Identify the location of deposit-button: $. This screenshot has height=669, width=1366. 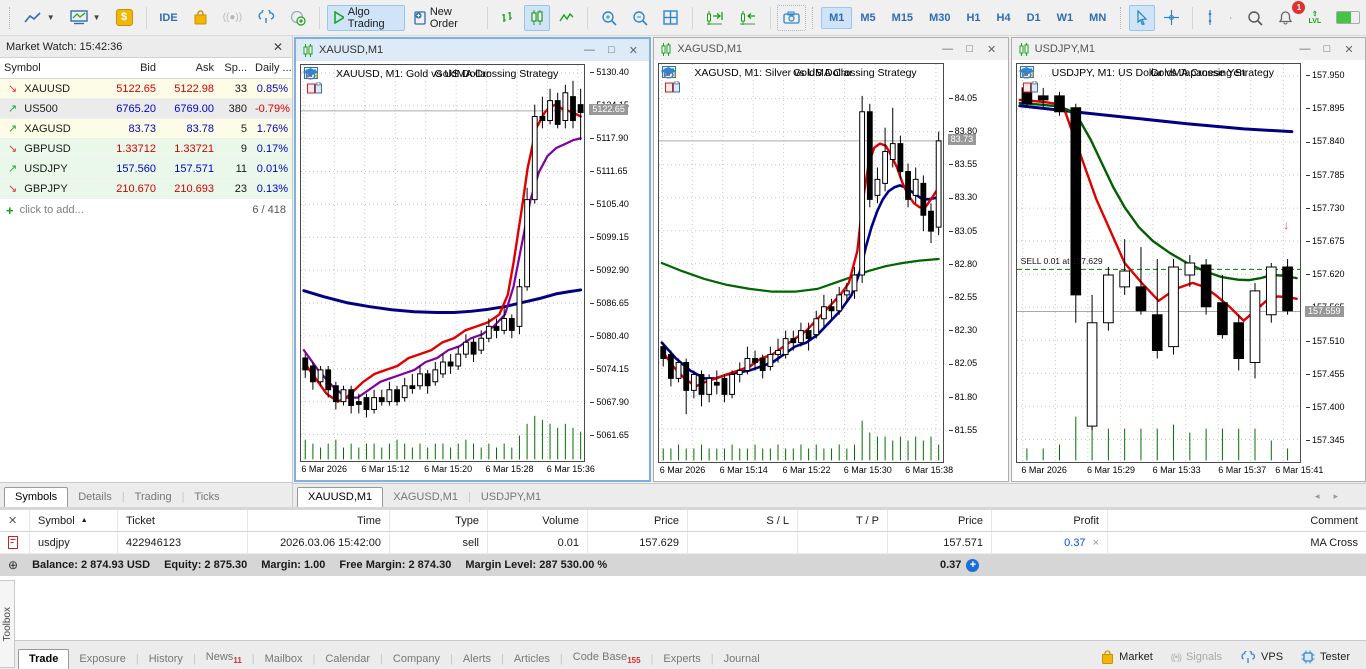
(124, 18).